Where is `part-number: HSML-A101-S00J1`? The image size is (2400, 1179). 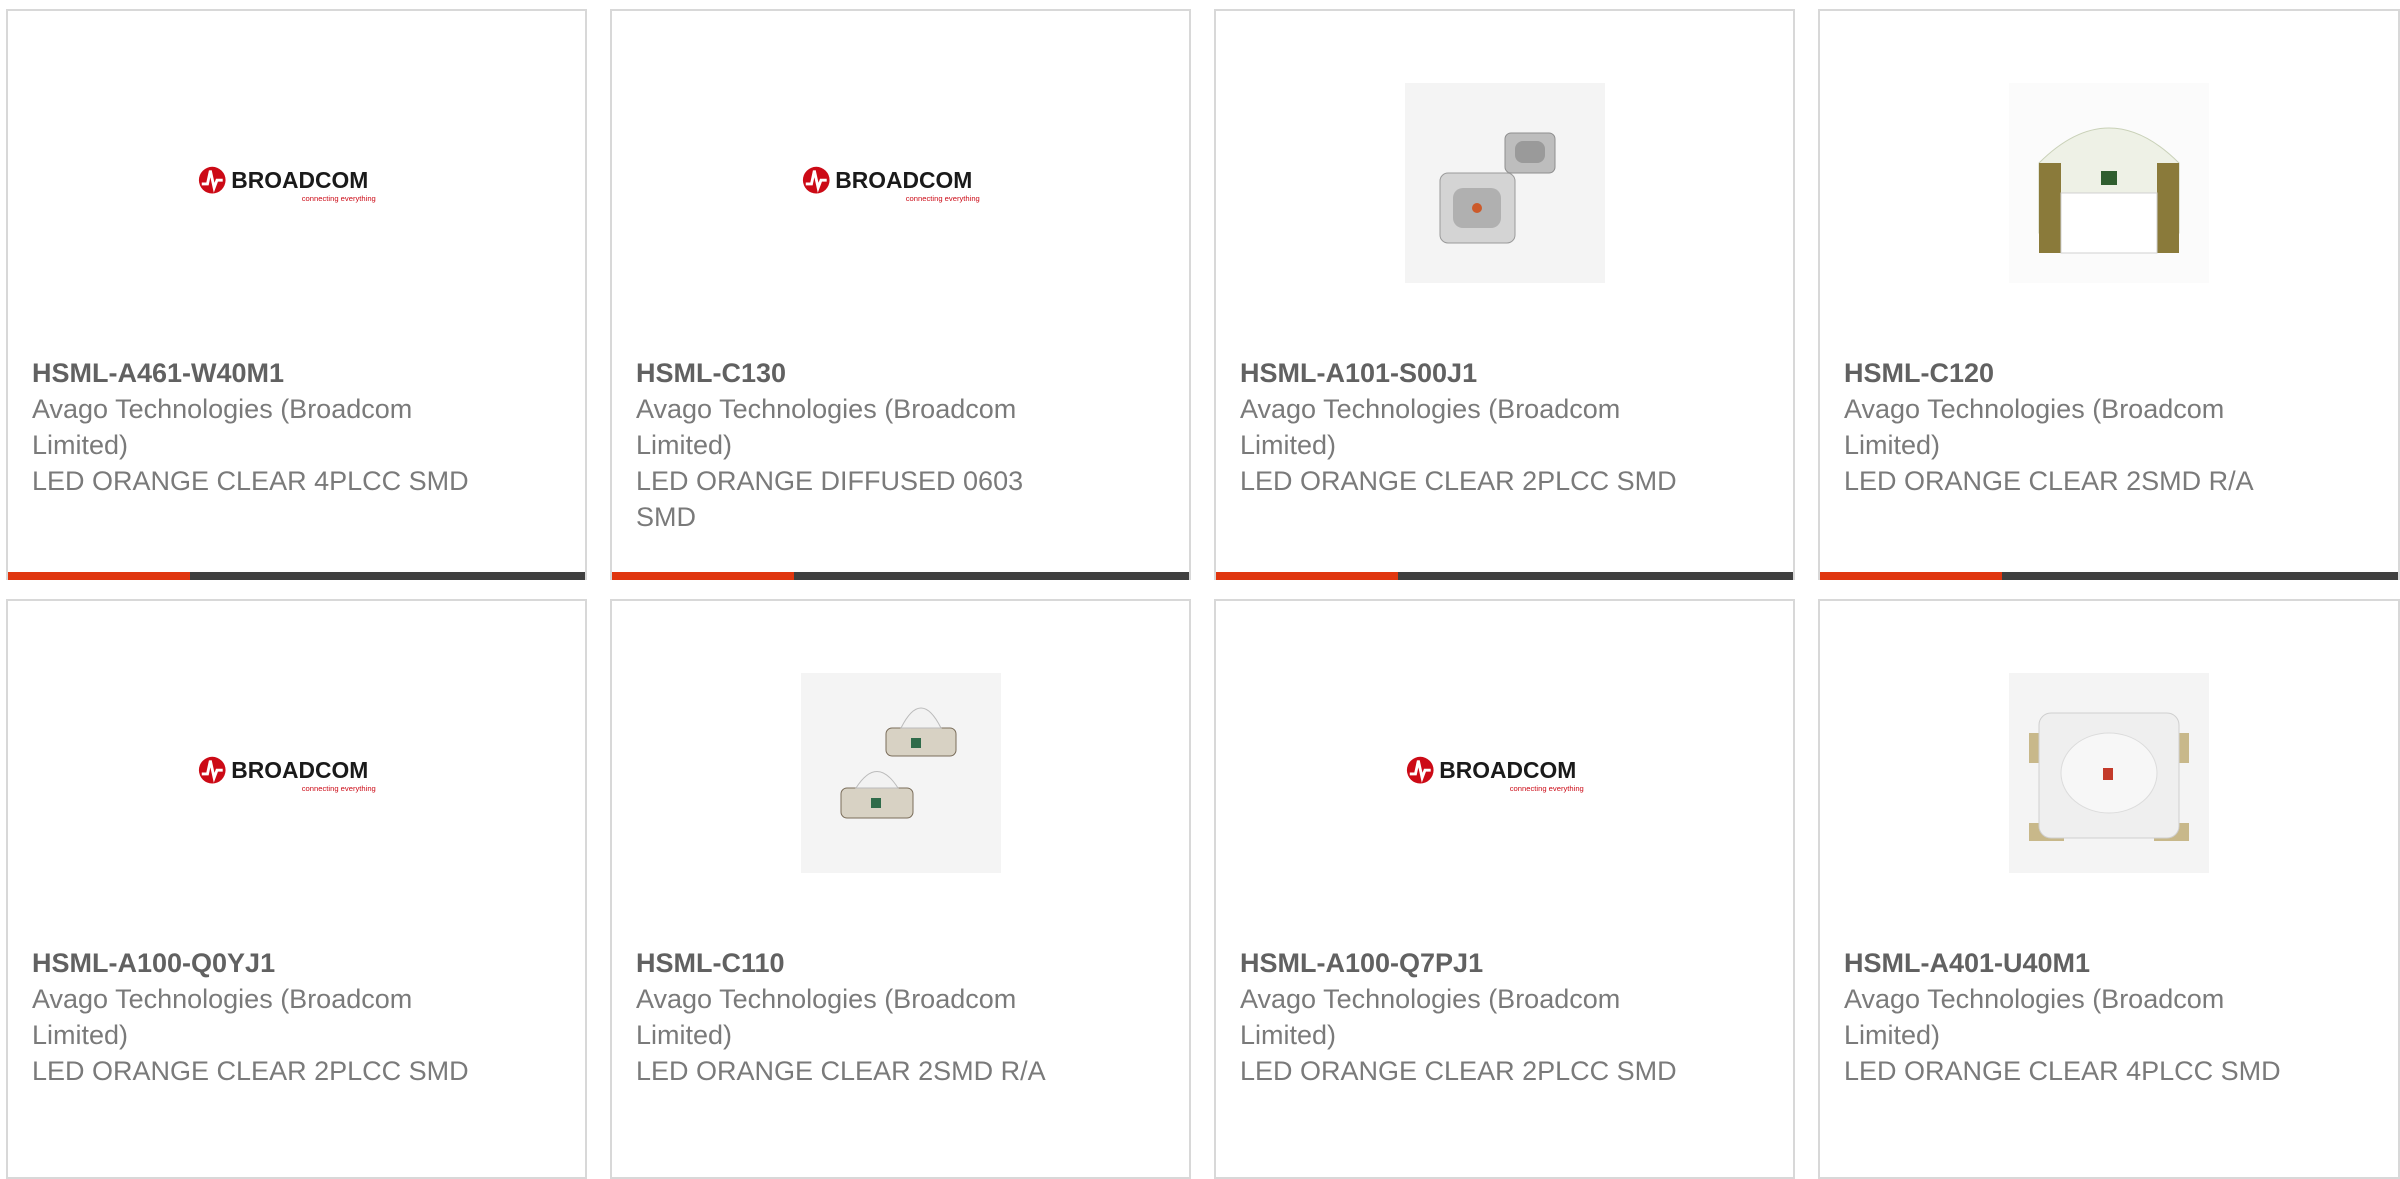
part-number: HSML-A101-S00J1 is located at coordinates (1460, 373).